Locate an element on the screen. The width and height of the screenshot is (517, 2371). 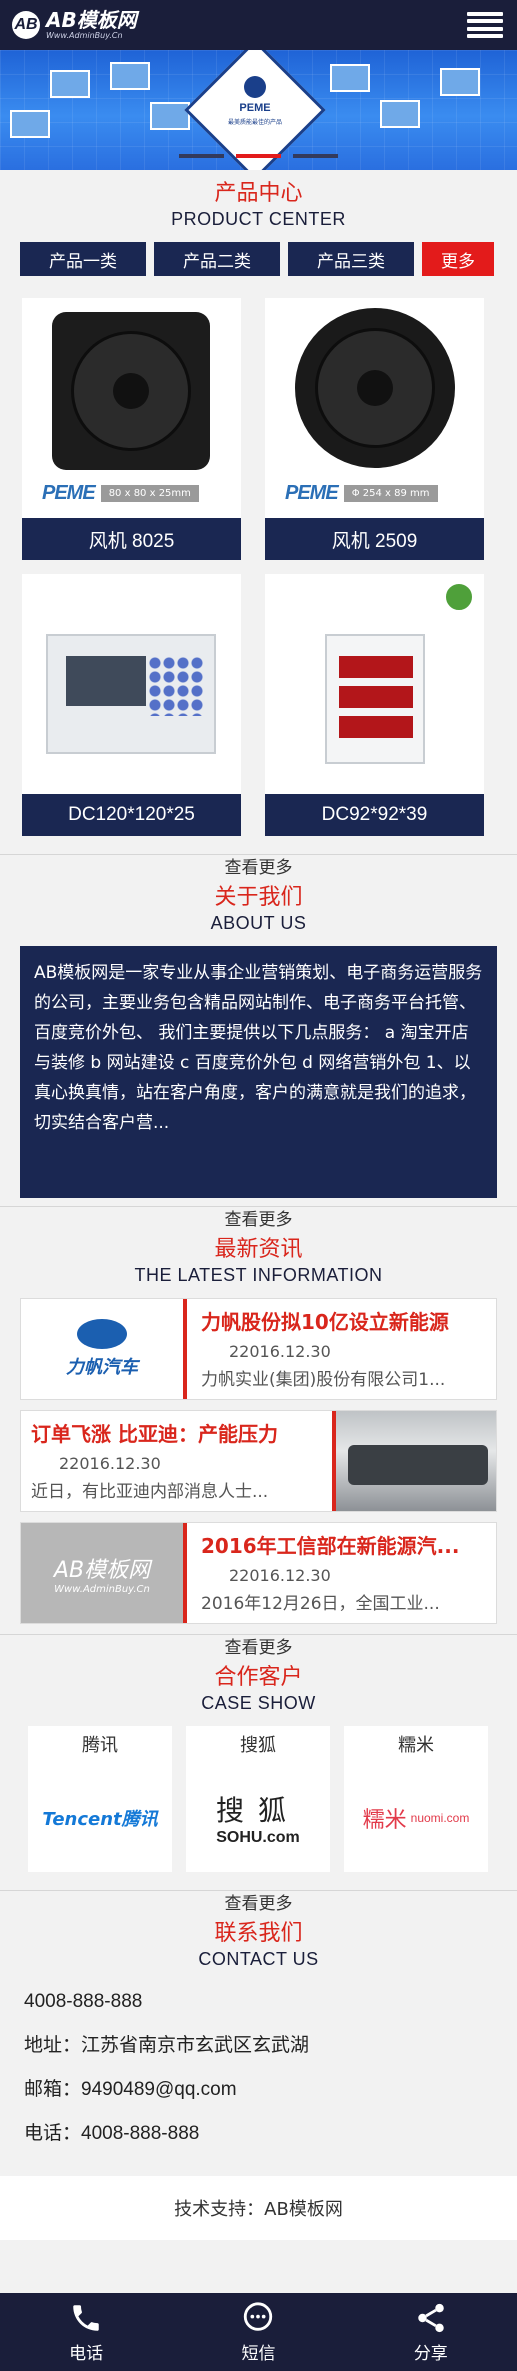
contact-address: 地址：江苏省南京市玄武区玄武湖 is located at coordinates (167, 2045).